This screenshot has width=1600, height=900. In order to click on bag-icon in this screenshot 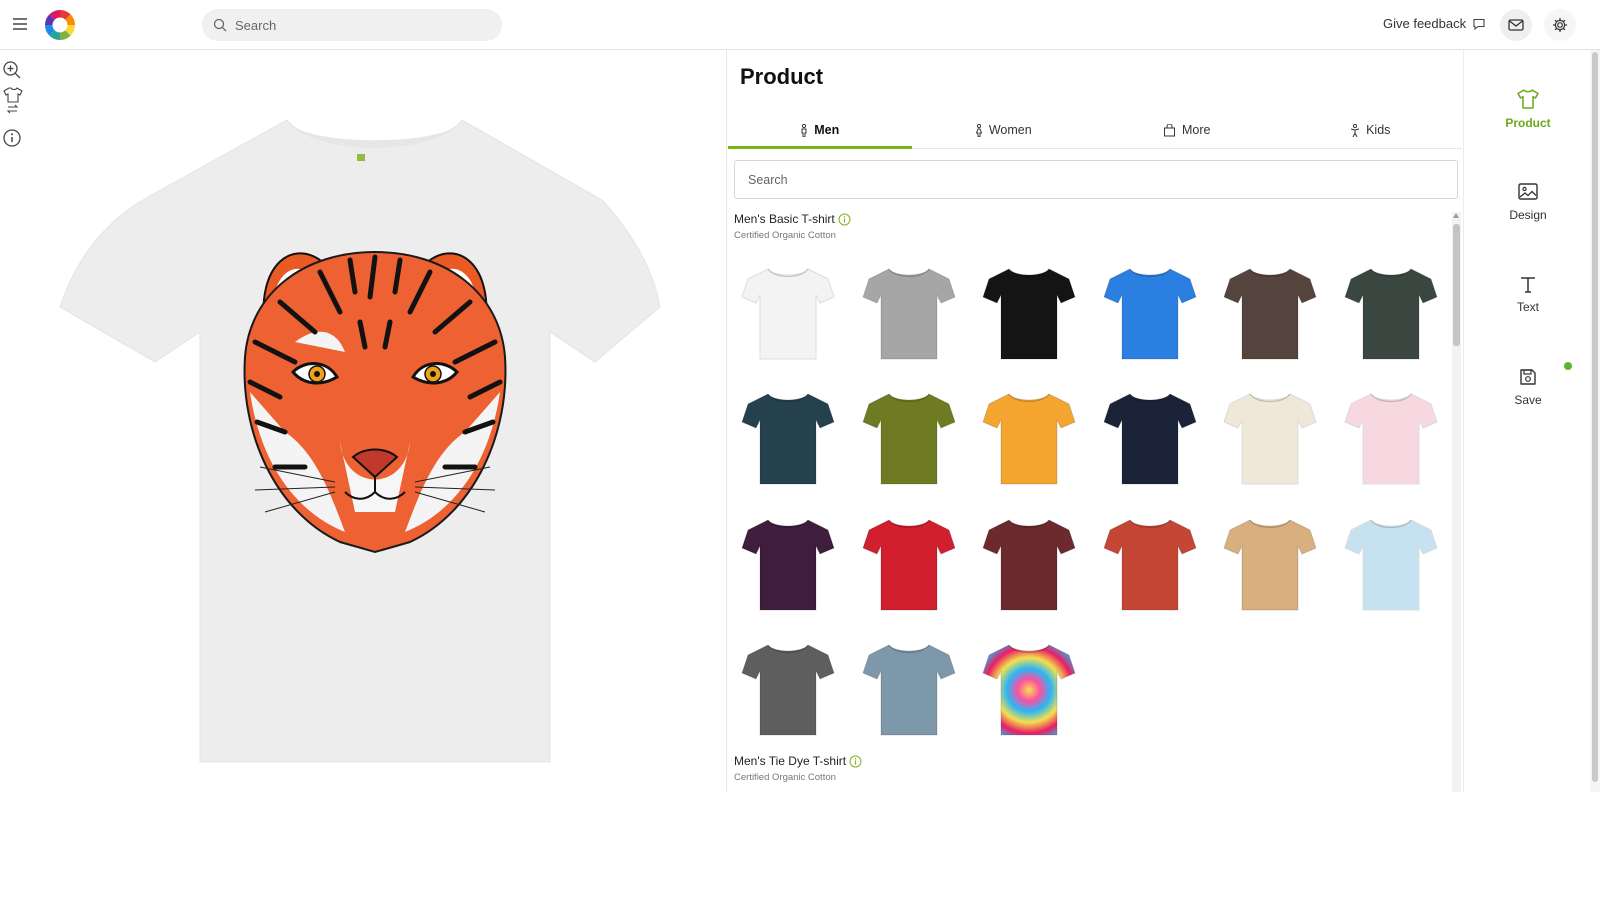, I will do `click(1169, 130)`.